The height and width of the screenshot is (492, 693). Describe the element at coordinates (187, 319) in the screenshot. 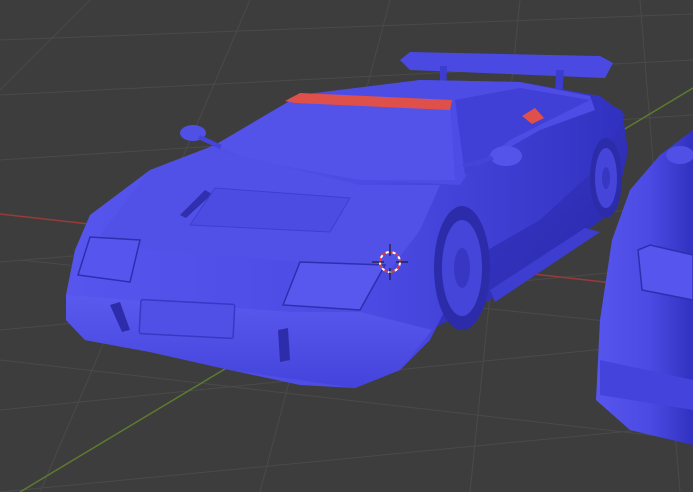

I see `license-plate` at that location.